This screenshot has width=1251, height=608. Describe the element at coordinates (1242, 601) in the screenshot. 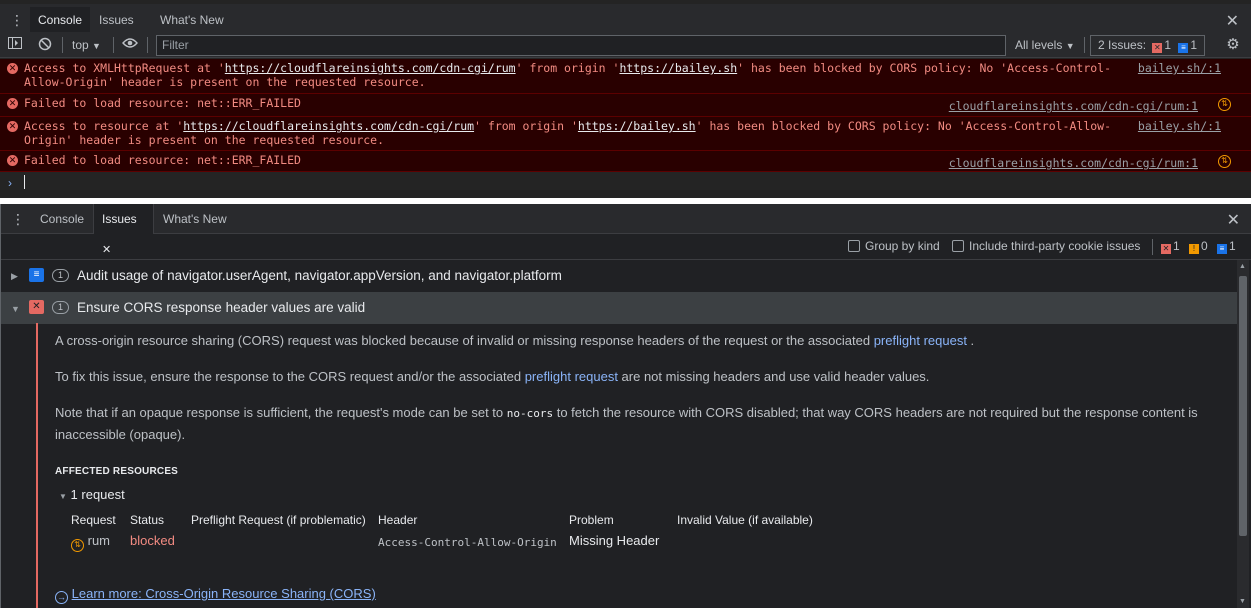

I see `scroll-down-icon: ▼` at that location.